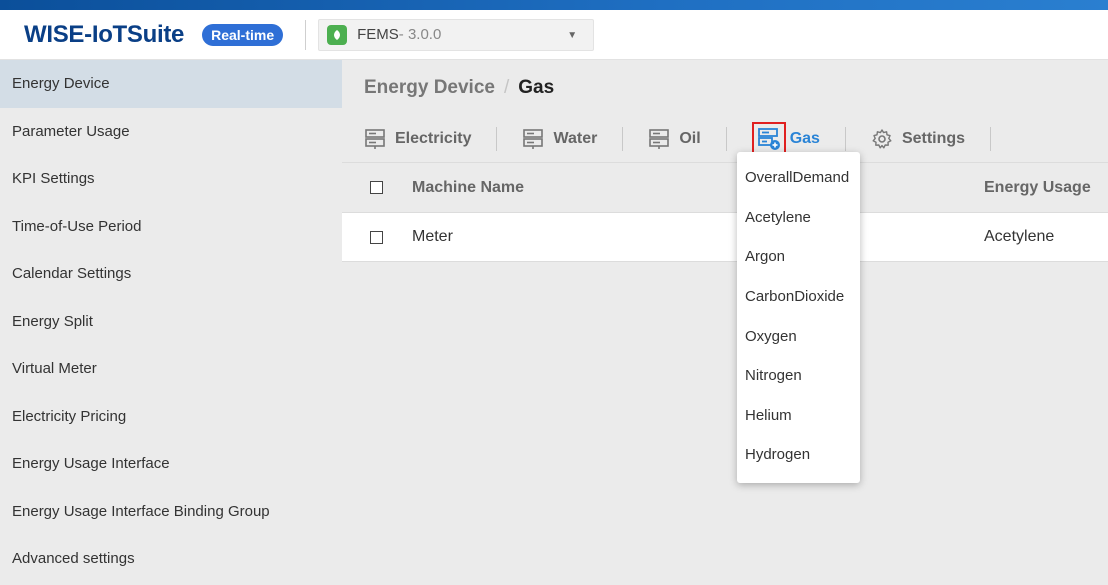 The image size is (1108, 585). I want to click on tab-electricity: Electricity, so click(417, 139).